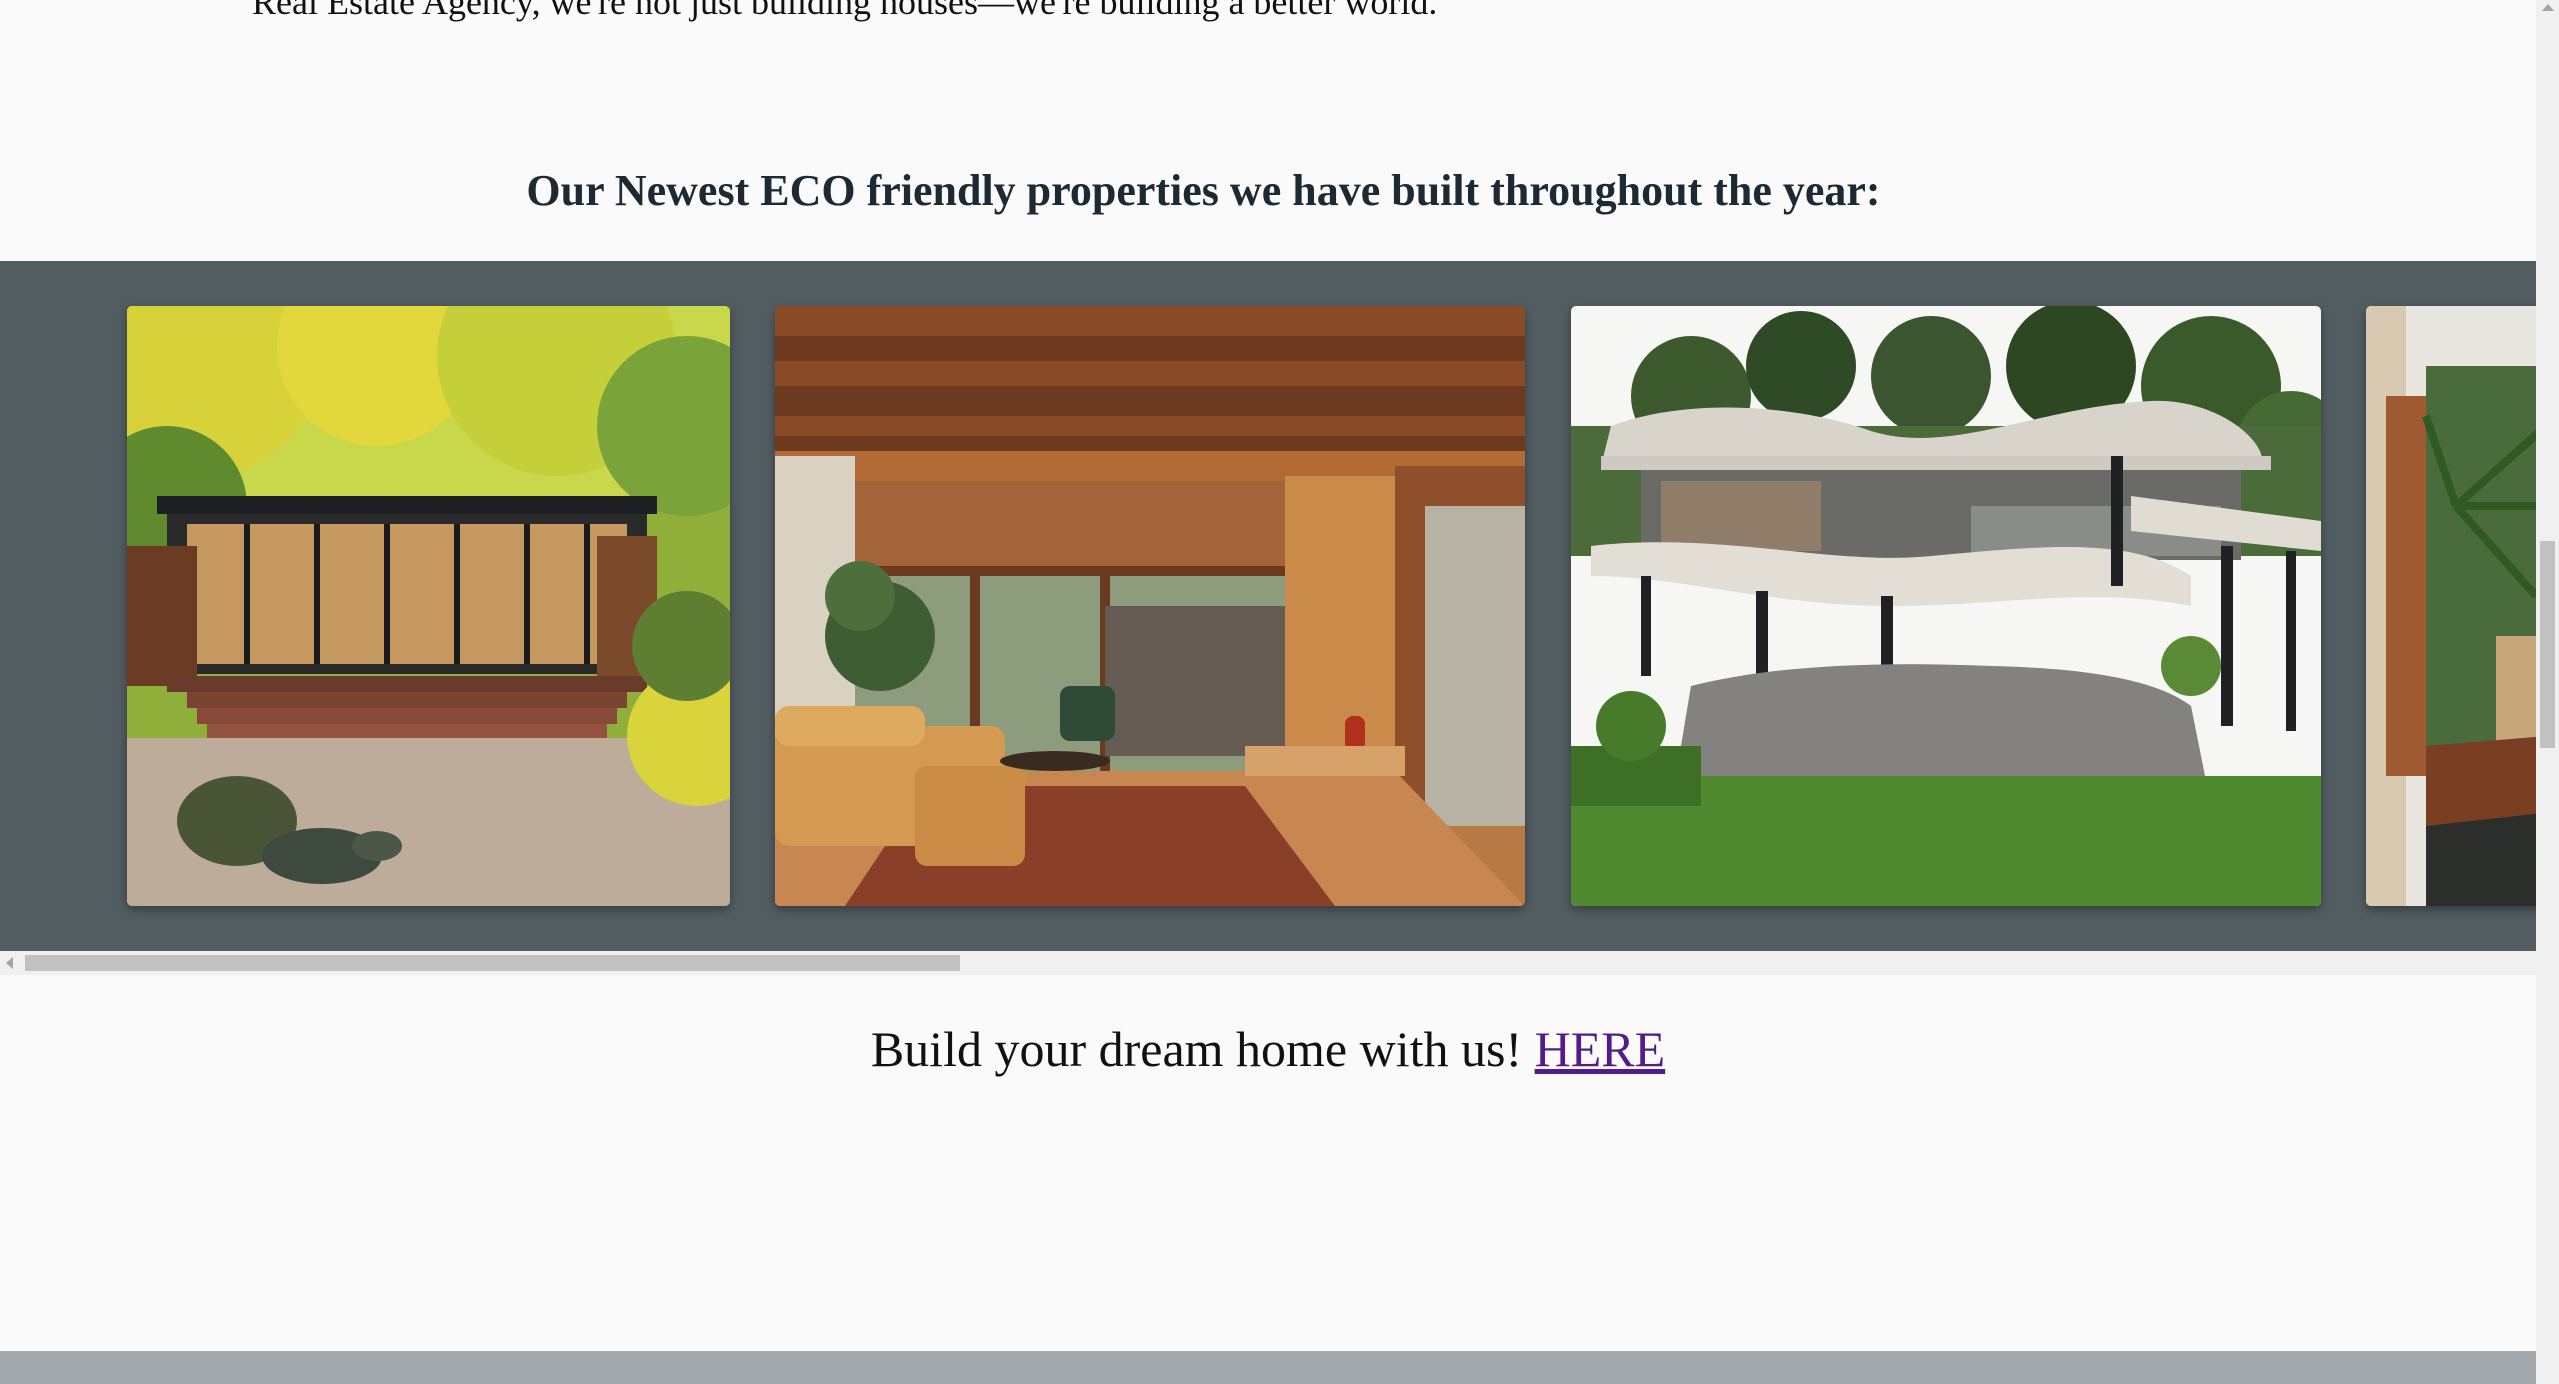 The height and width of the screenshot is (1384, 2559). I want to click on curved-house-illustration, so click(1946, 606).